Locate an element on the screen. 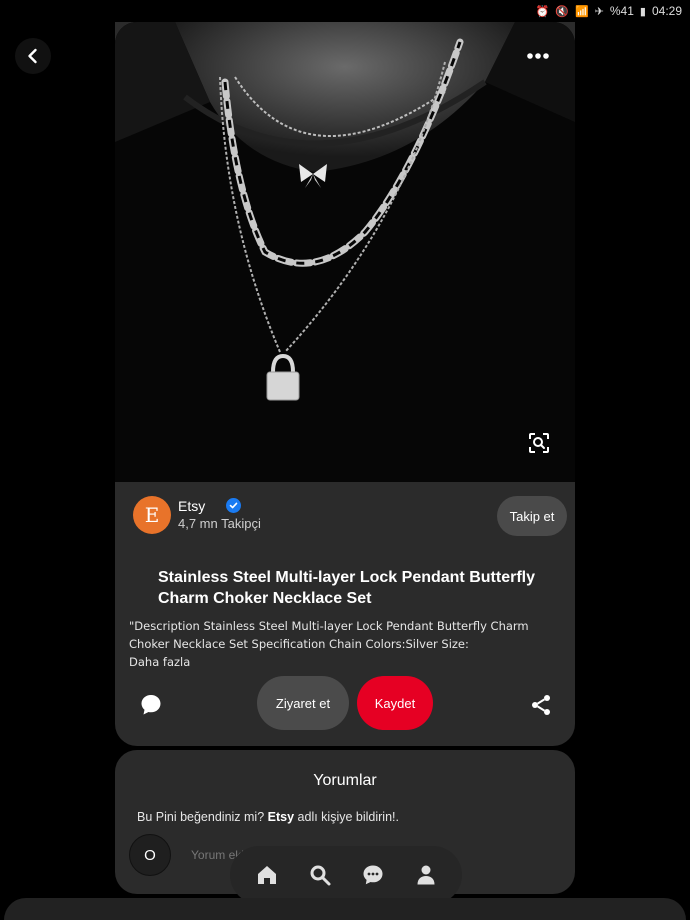 Image resolution: width=690 pixels, height=920 pixels. visual-search-icon is located at coordinates (539, 443).